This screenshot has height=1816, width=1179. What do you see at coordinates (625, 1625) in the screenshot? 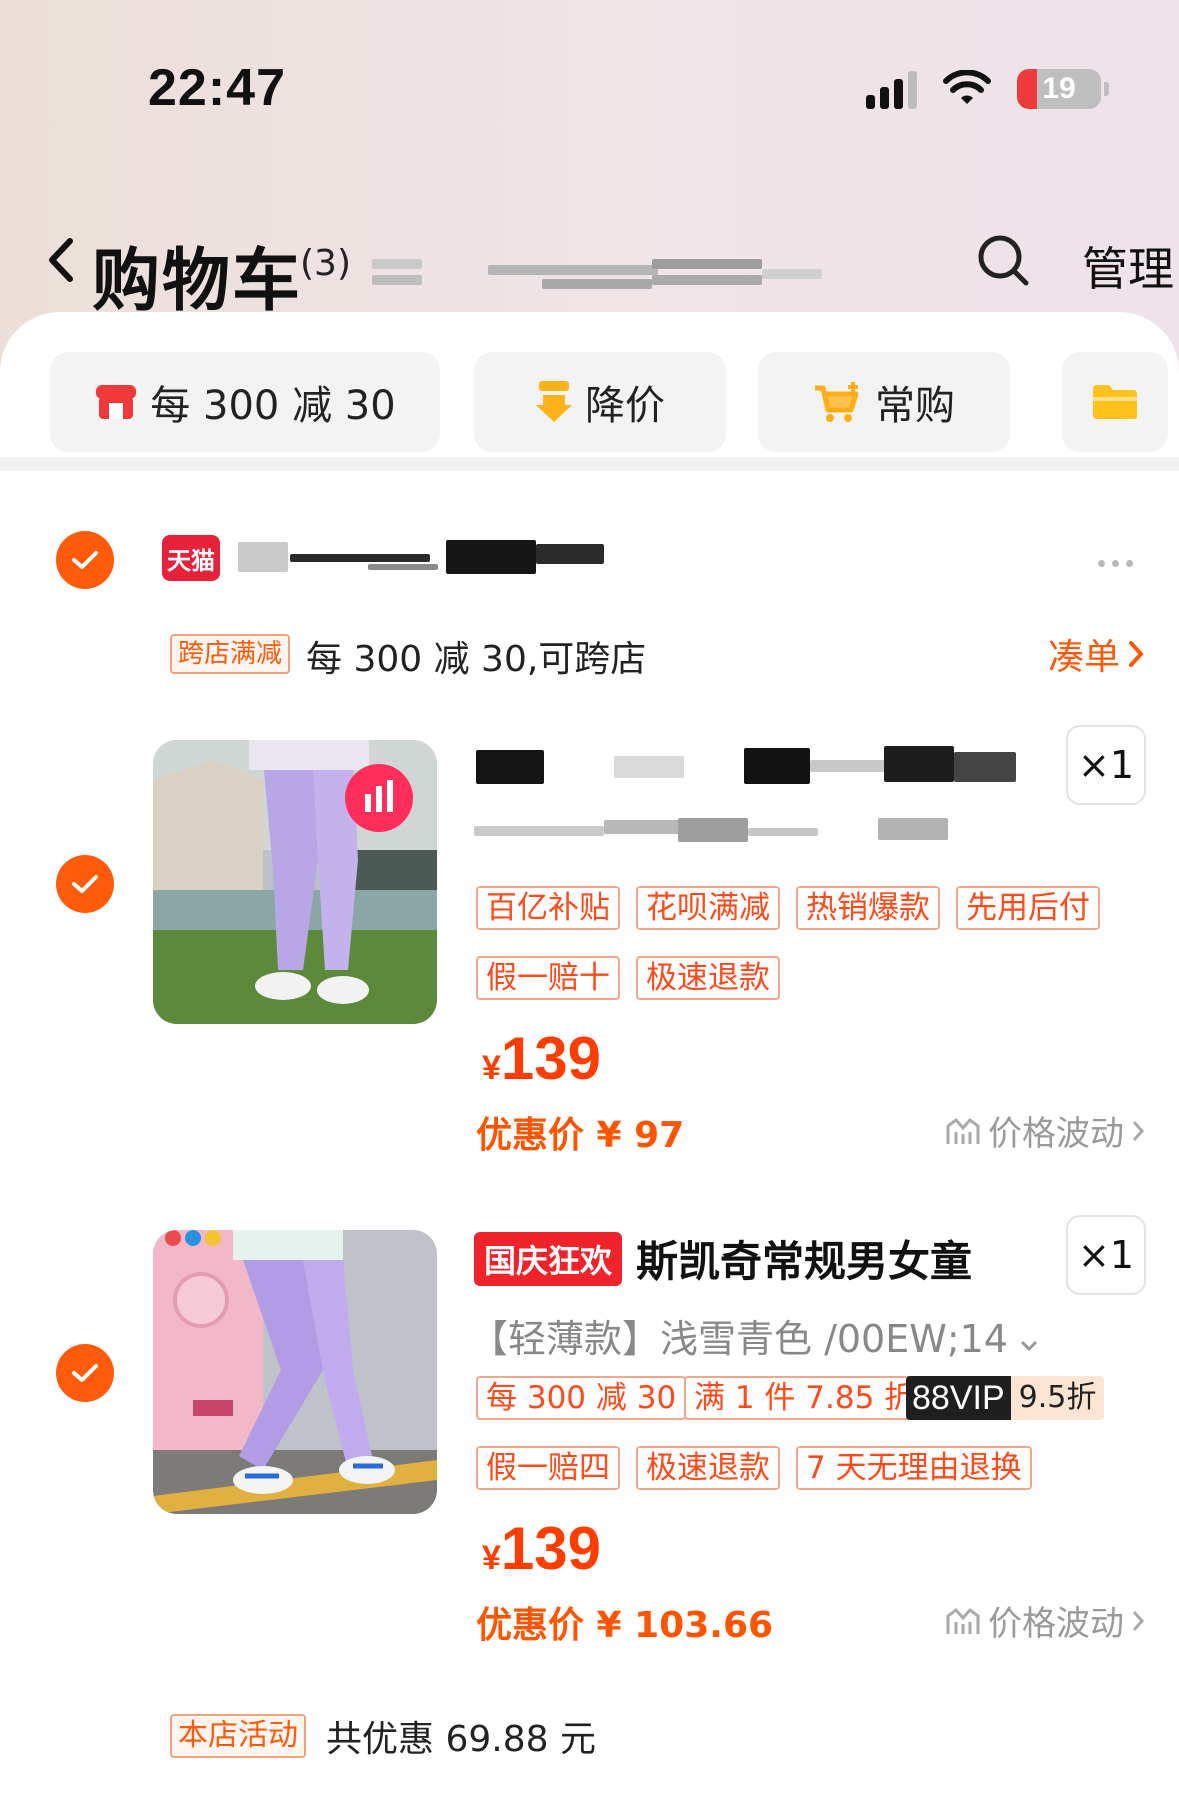
I see `discount-price: 优惠价 ¥ 103.66` at bounding box center [625, 1625].